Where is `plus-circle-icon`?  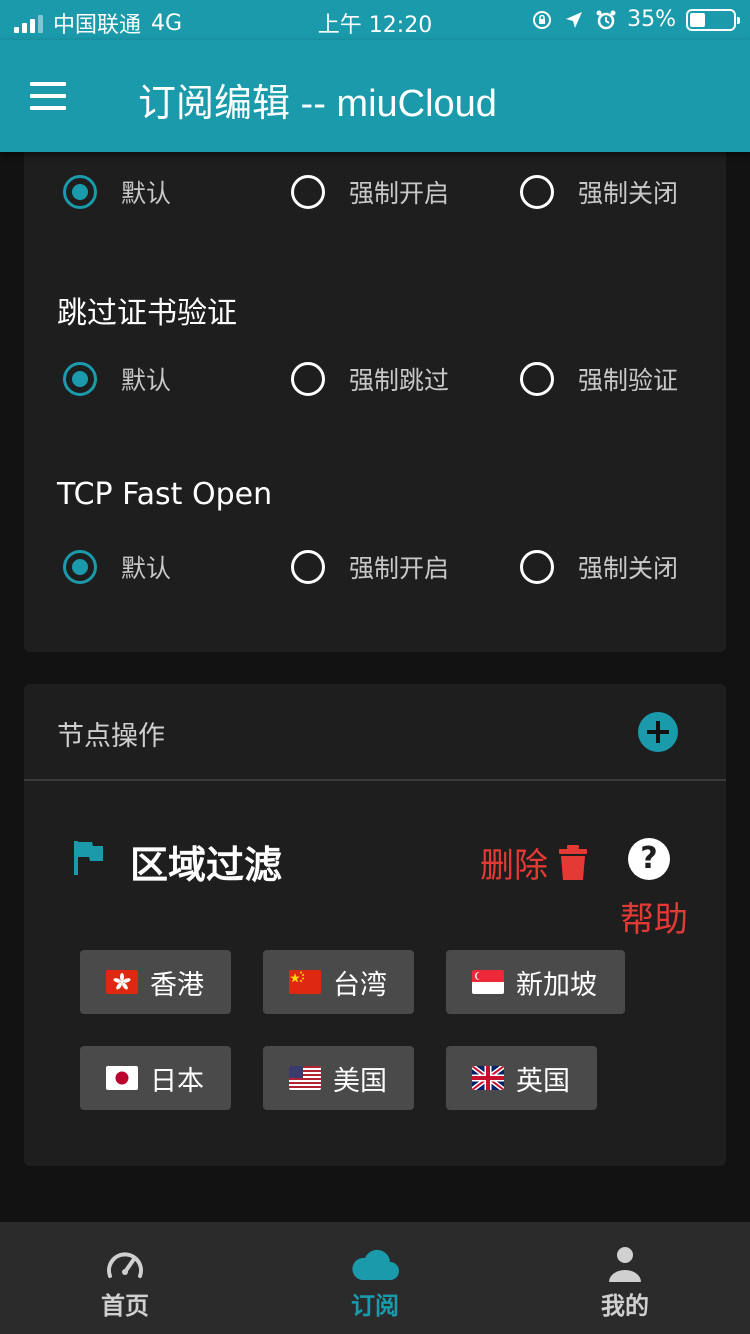
plus-circle-icon is located at coordinates (658, 732).